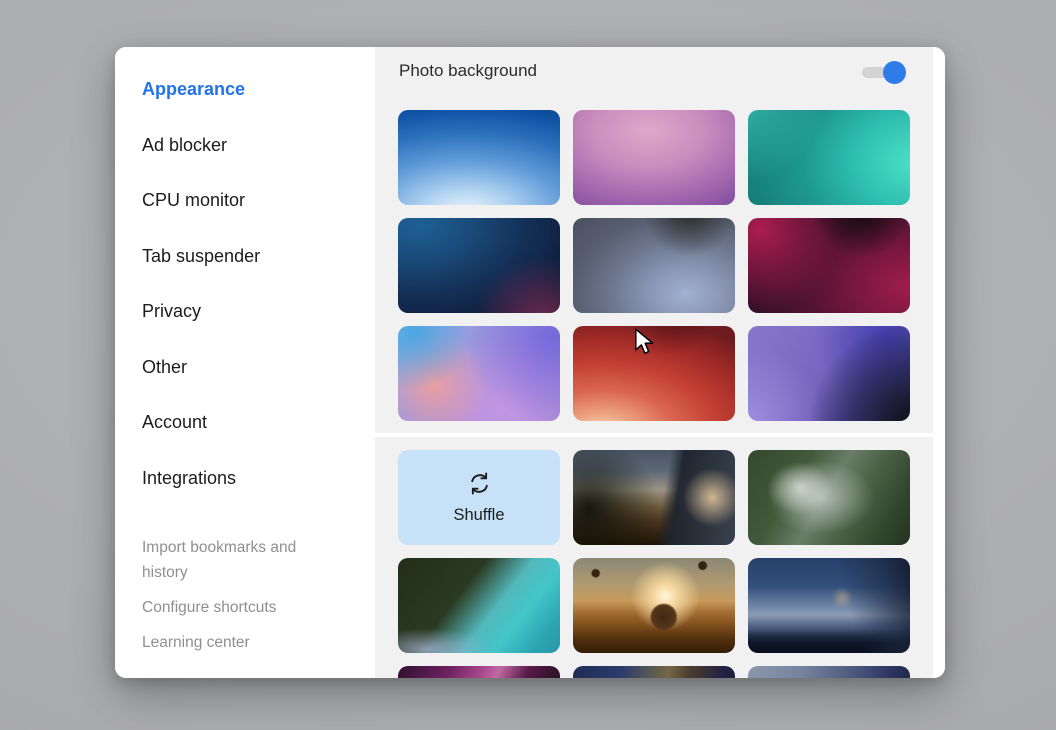 The image size is (1056, 730). What do you see at coordinates (894, 72) in the screenshot?
I see `toggle-knob-icon` at bounding box center [894, 72].